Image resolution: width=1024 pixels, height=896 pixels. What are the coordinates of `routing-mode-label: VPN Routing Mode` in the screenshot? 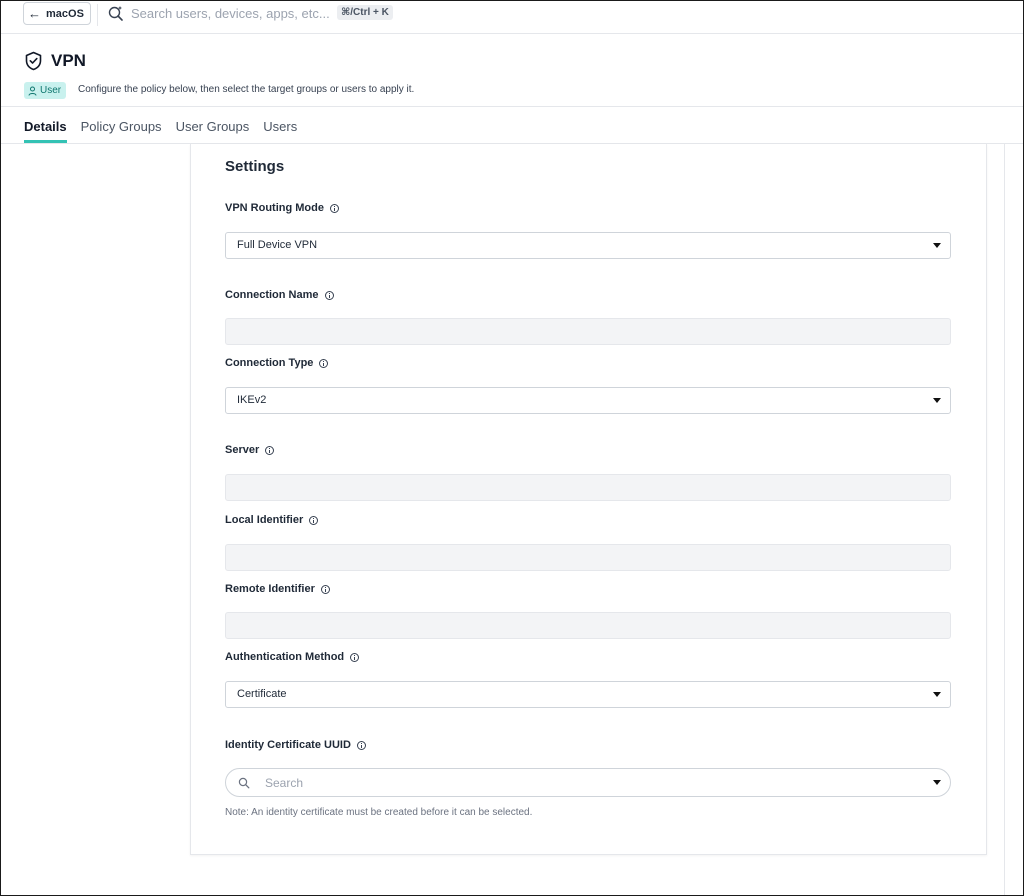 It's located at (282, 208).